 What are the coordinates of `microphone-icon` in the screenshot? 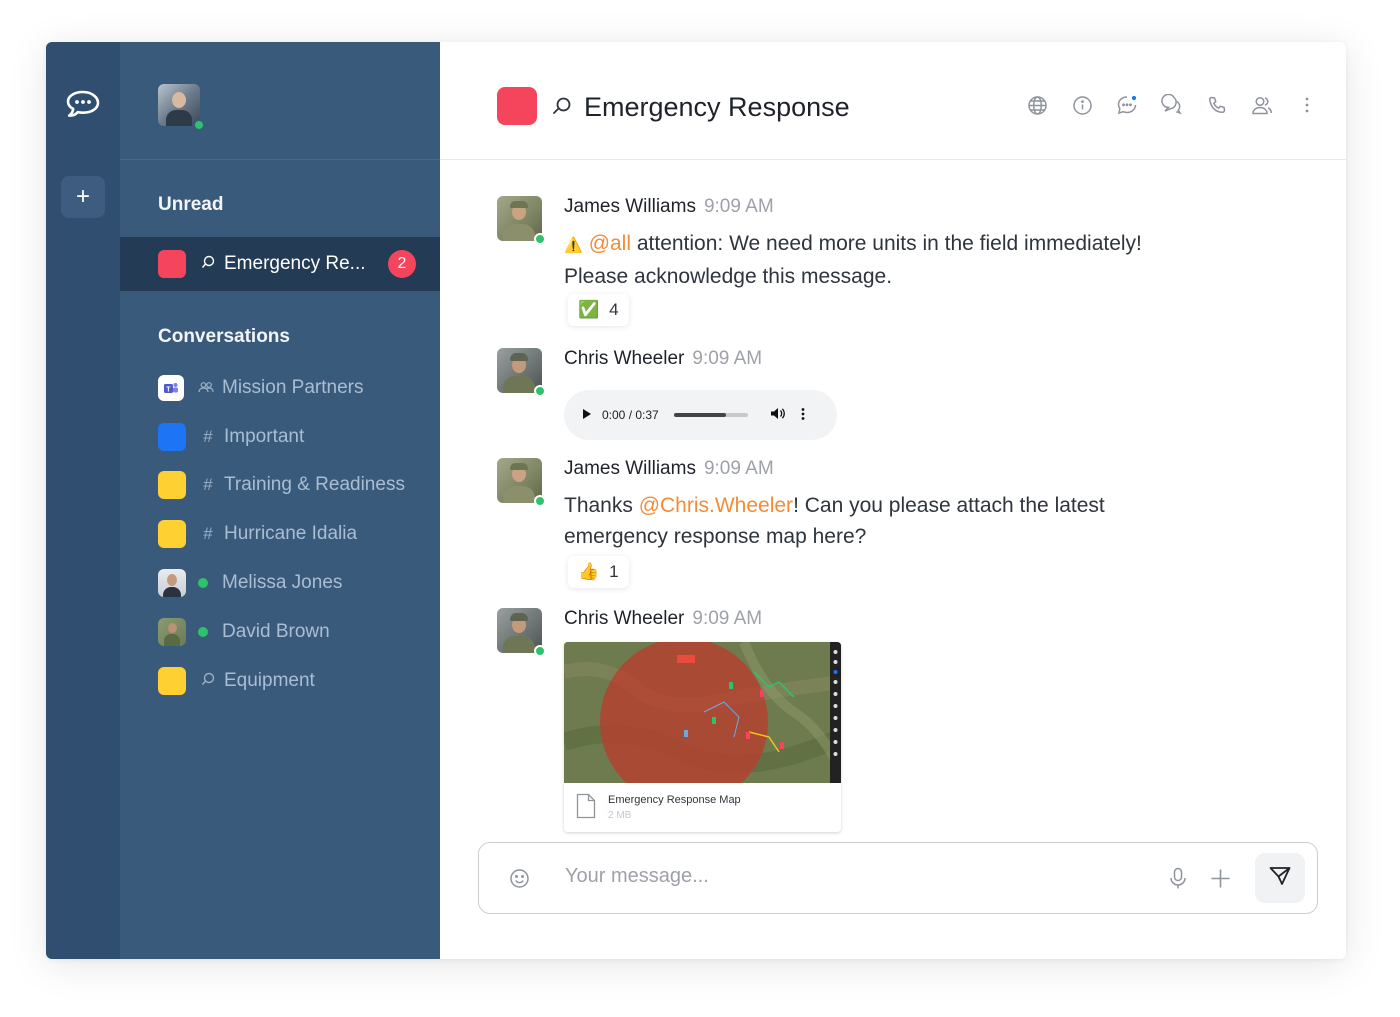 It's located at (1178, 881).